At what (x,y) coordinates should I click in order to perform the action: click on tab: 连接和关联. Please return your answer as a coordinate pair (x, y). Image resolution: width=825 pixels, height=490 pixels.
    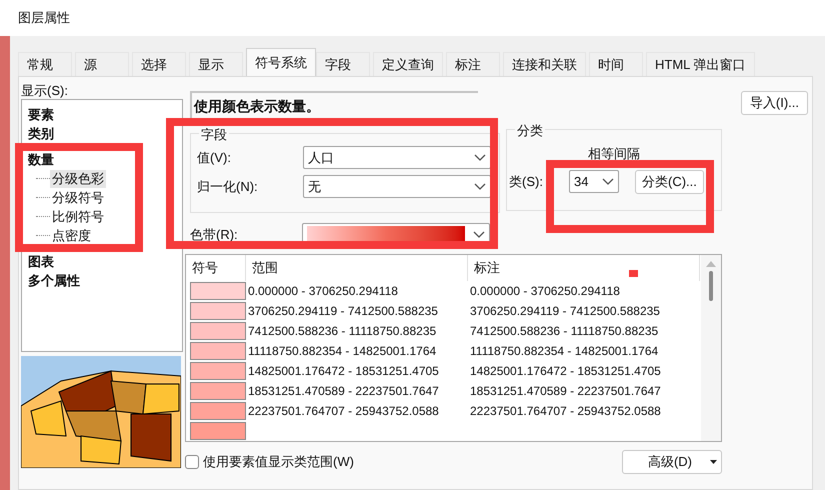
    Looking at the image, I should click on (544, 64).